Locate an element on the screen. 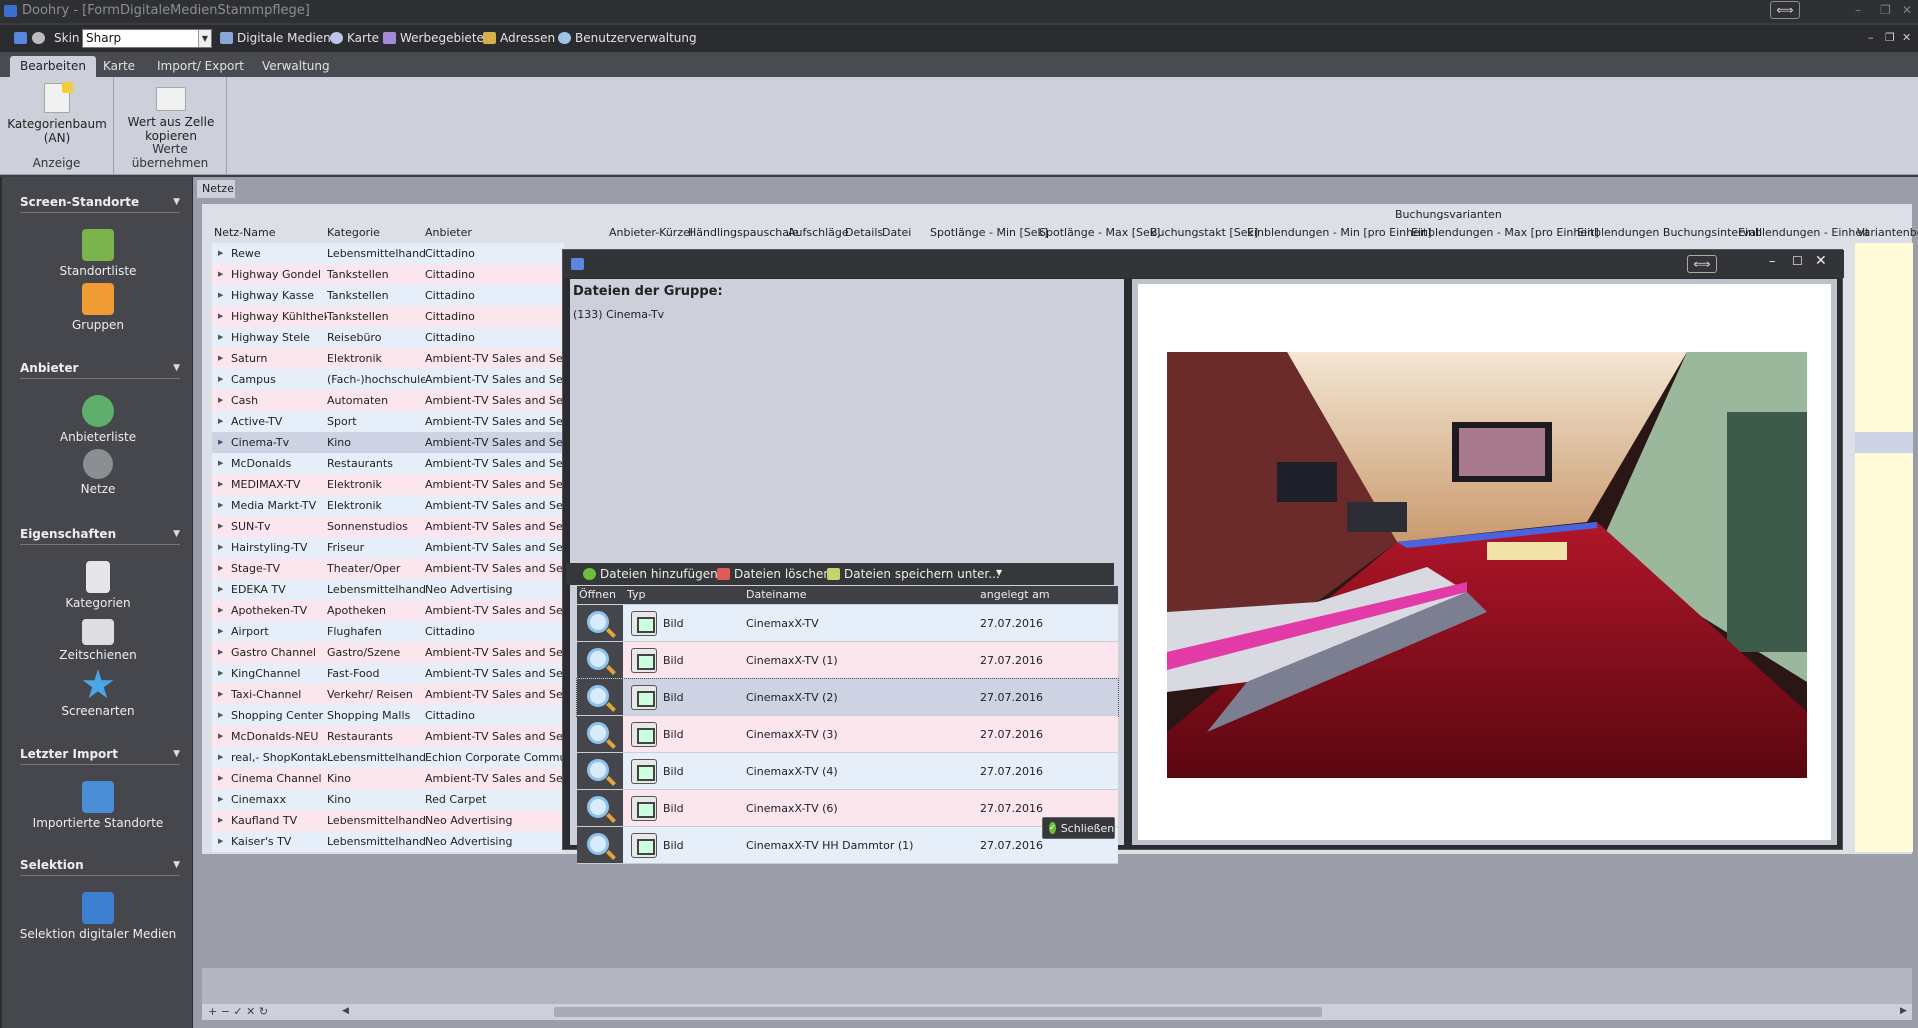  table-row: ▶ Airport Flughafen Cittadino is located at coordinates (388, 631).